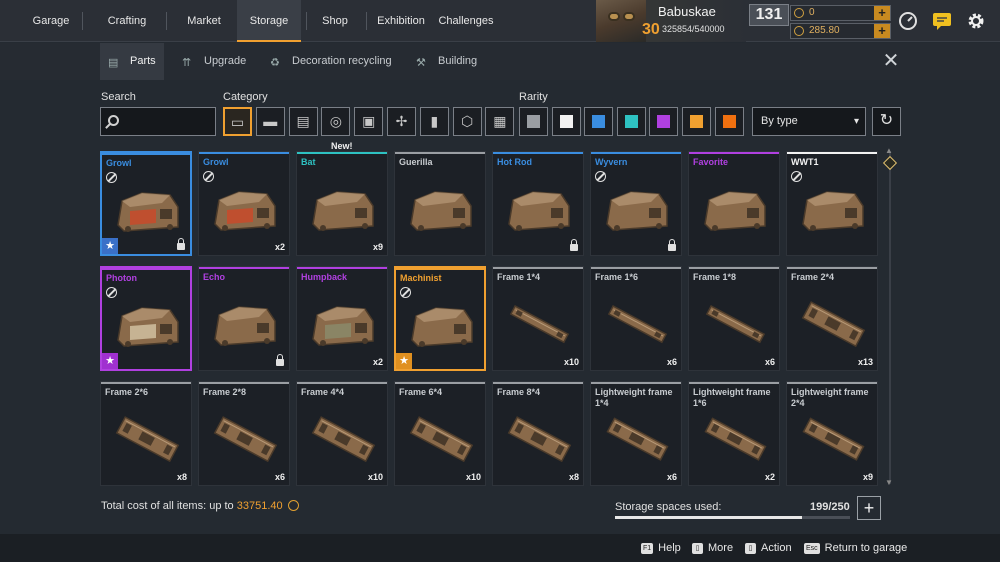 This screenshot has width=1000, height=562. Describe the element at coordinates (750, 548) in the screenshot. I see `mouse-icon: ▯` at that location.